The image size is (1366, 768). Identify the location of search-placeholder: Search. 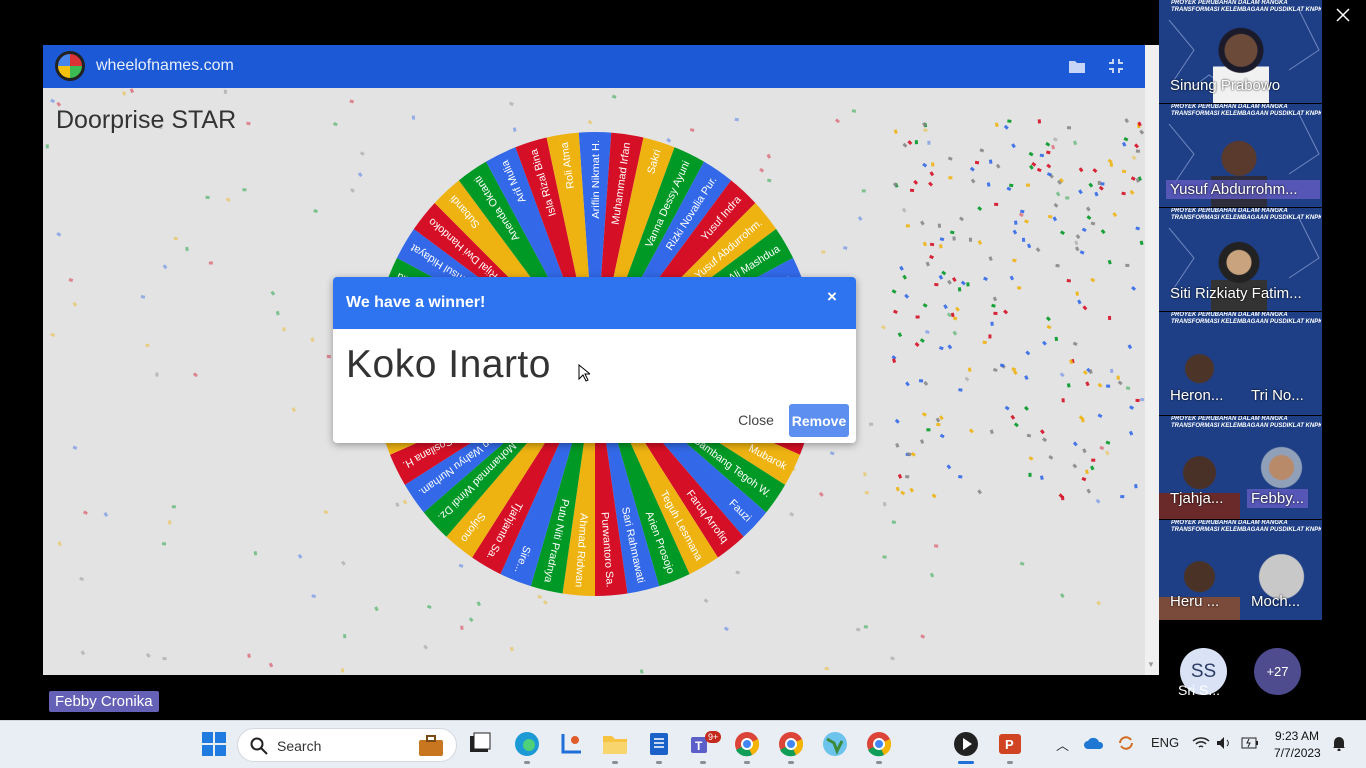
(299, 746).